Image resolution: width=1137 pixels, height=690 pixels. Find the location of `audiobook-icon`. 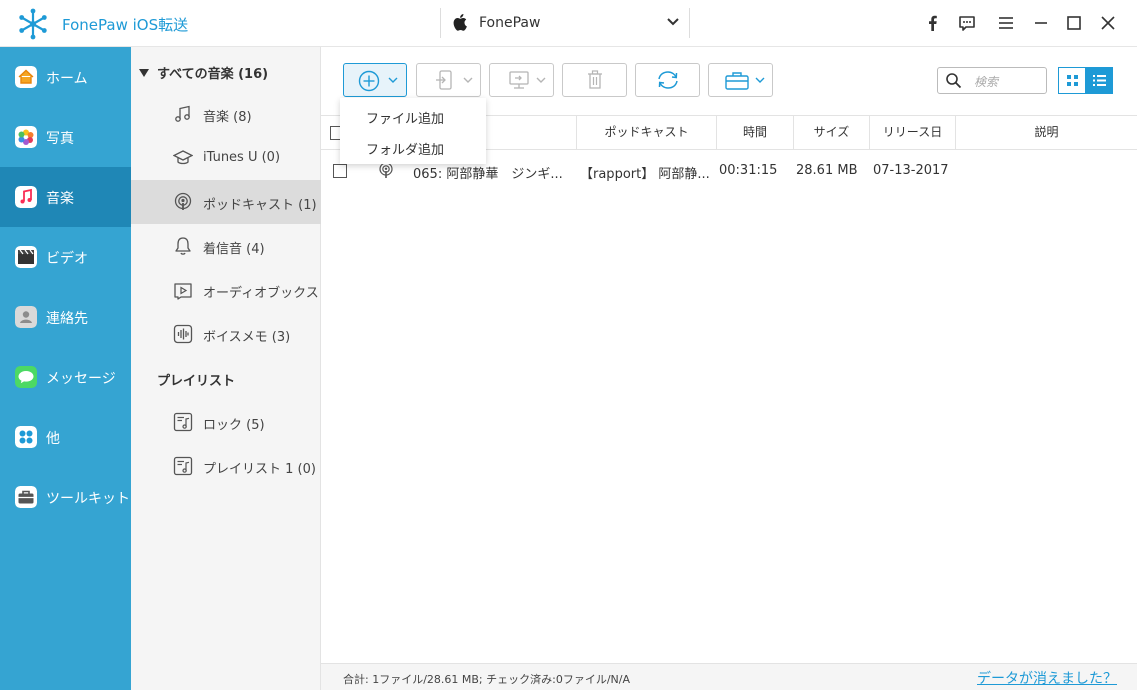

audiobook-icon is located at coordinates (183, 291).